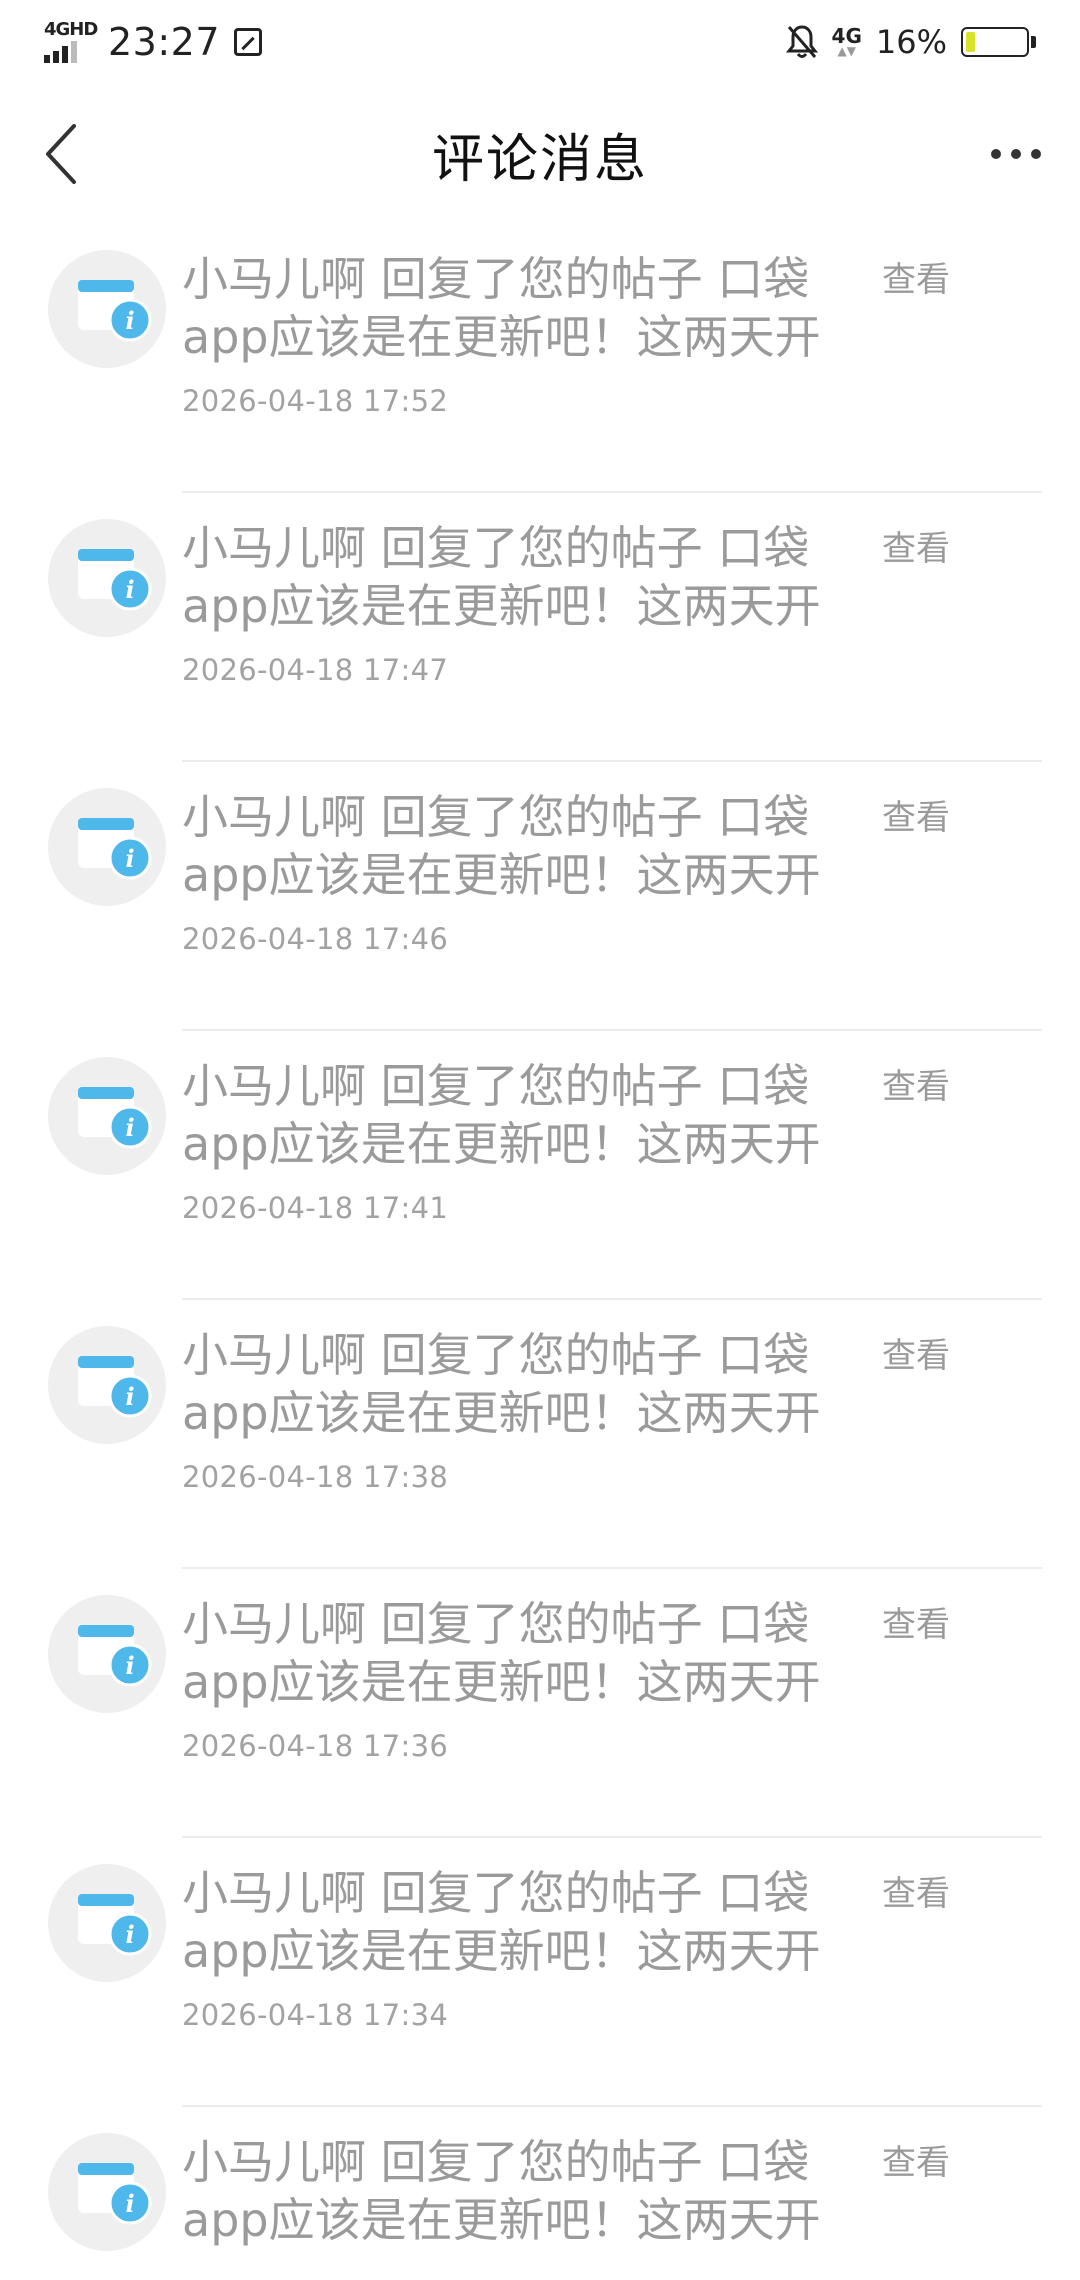 This screenshot has width=1080, height=2280. Describe the element at coordinates (315, 2015) in the screenshot. I see `message-time: 2026-04-18 17:34` at that location.